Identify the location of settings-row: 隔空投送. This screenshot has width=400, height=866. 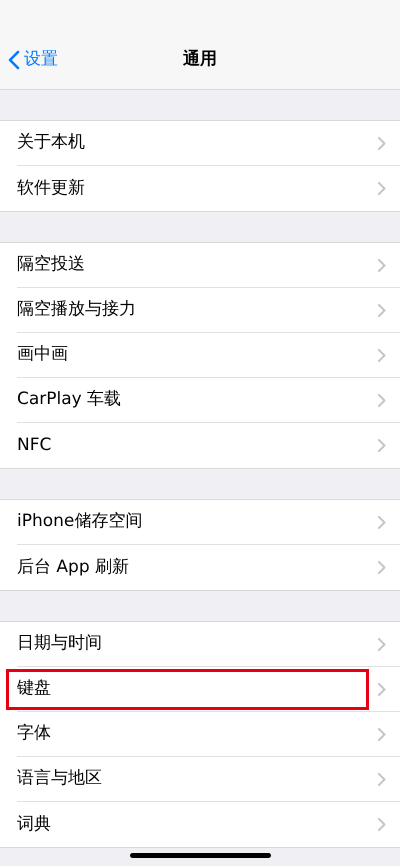
(208, 265).